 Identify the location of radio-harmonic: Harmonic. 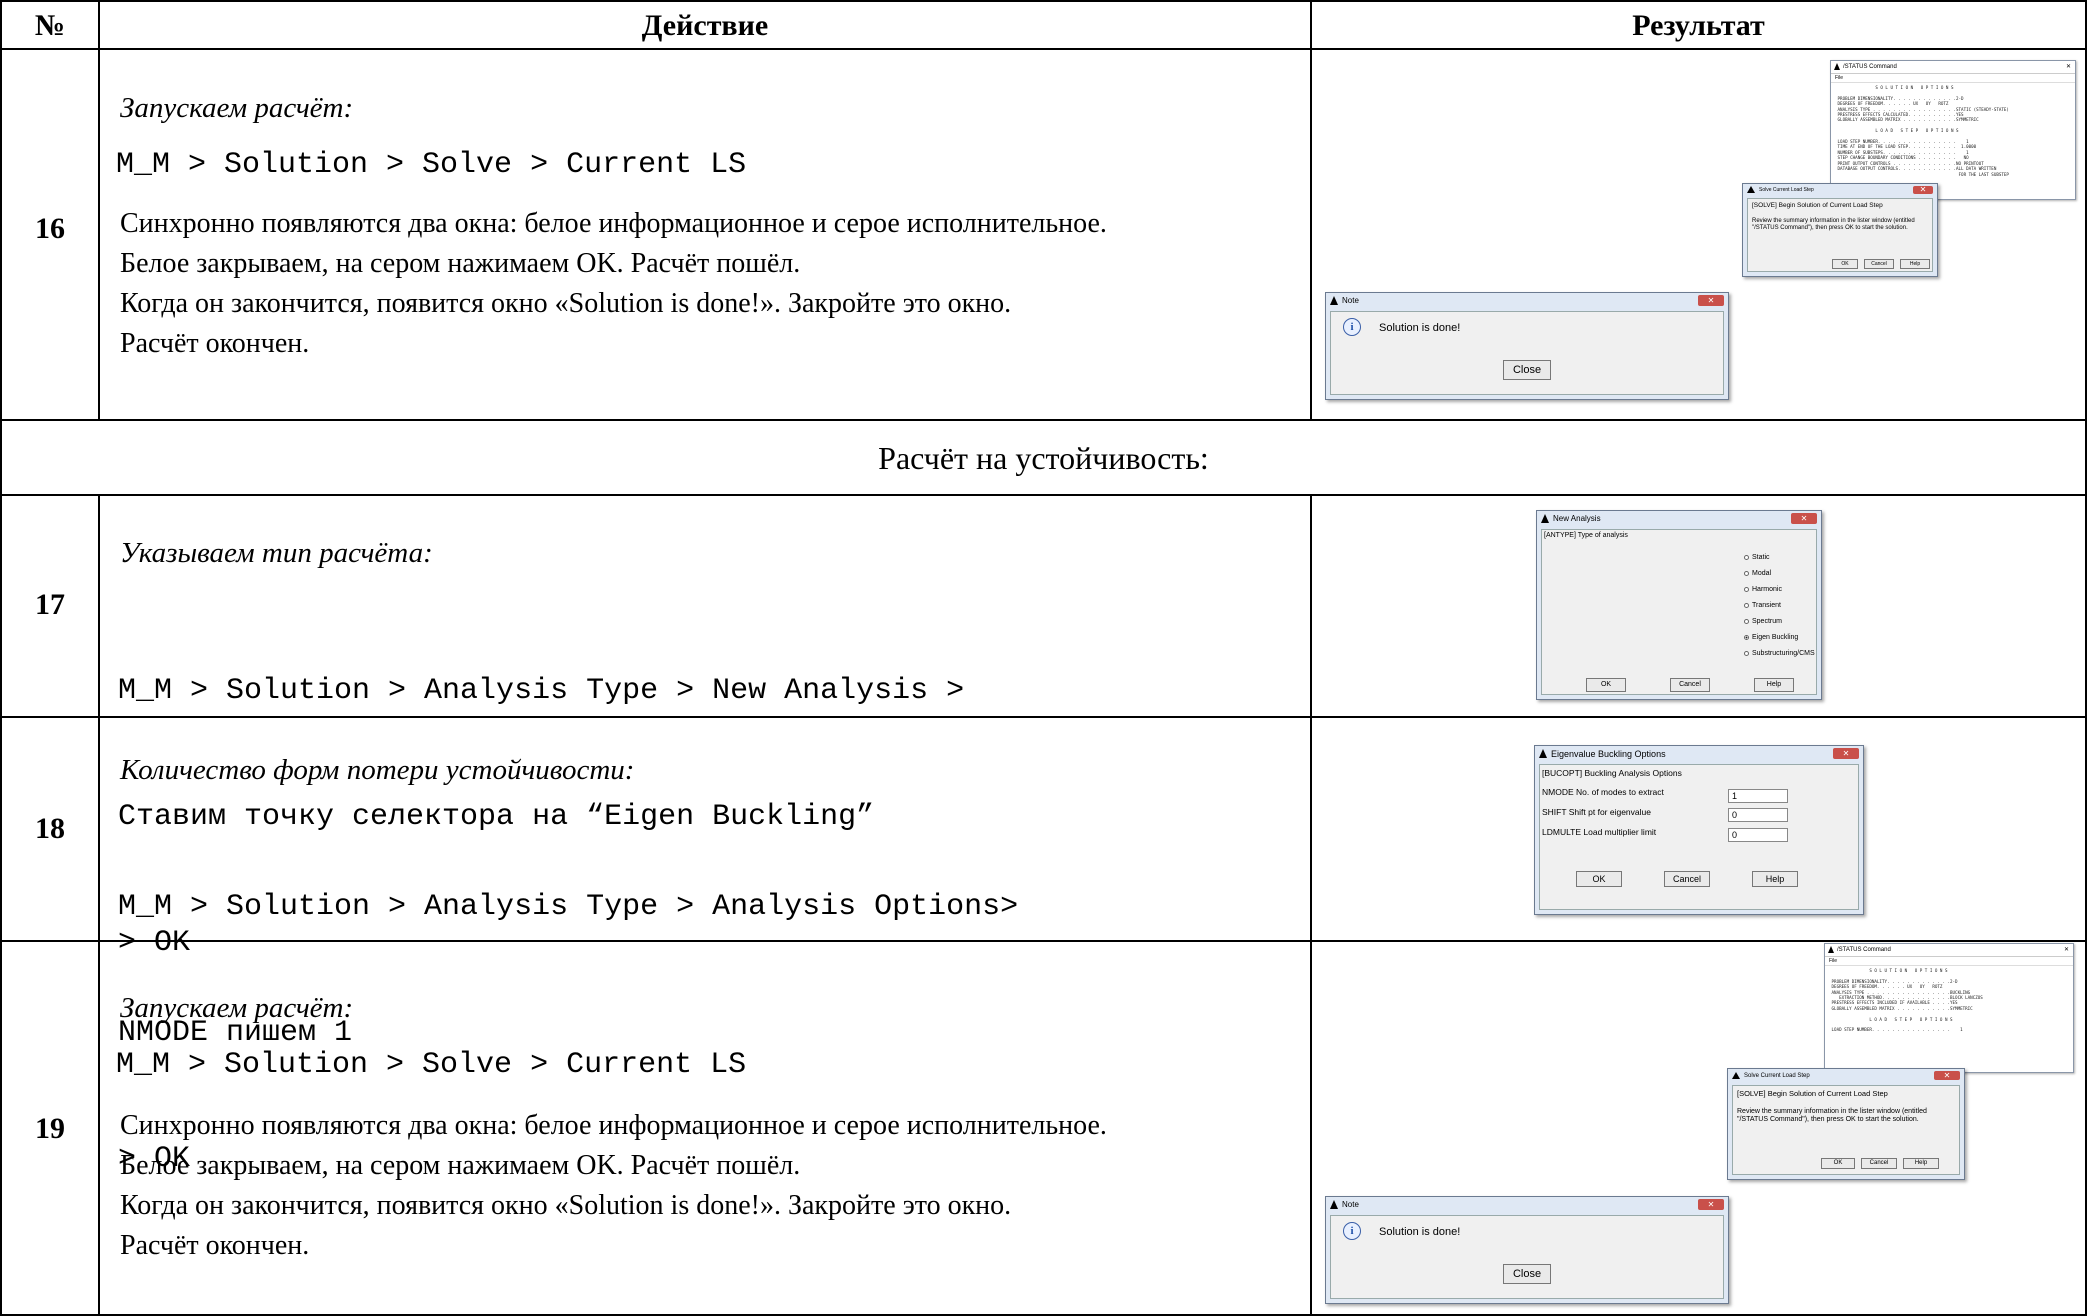
(1763, 589).